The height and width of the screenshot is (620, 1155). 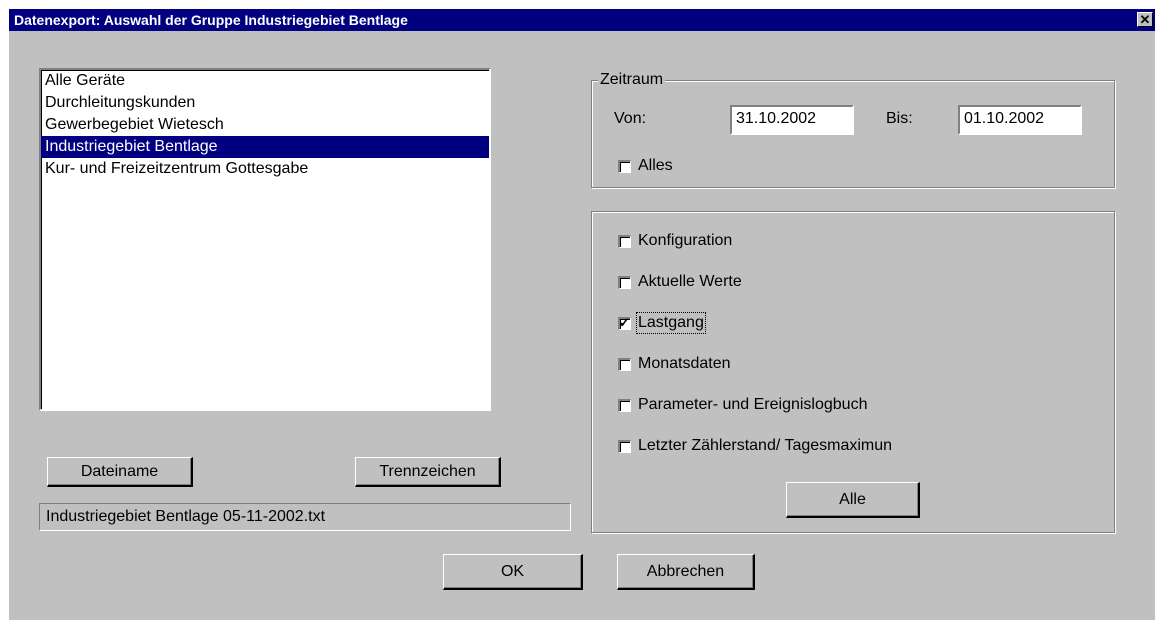 I want to click on alles-checkbox-row: Alles, so click(x=645, y=166).